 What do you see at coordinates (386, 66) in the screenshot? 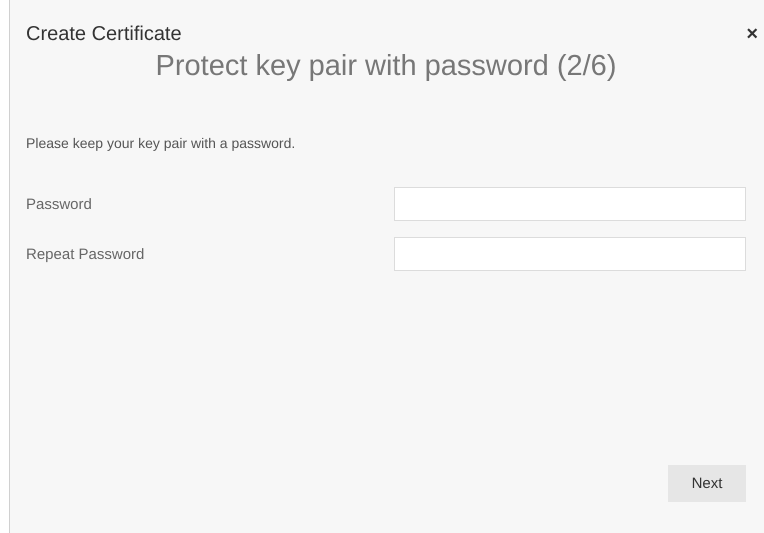
I see `step-heading: Protect key pair with password (2/6)` at bounding box center [386, 66].